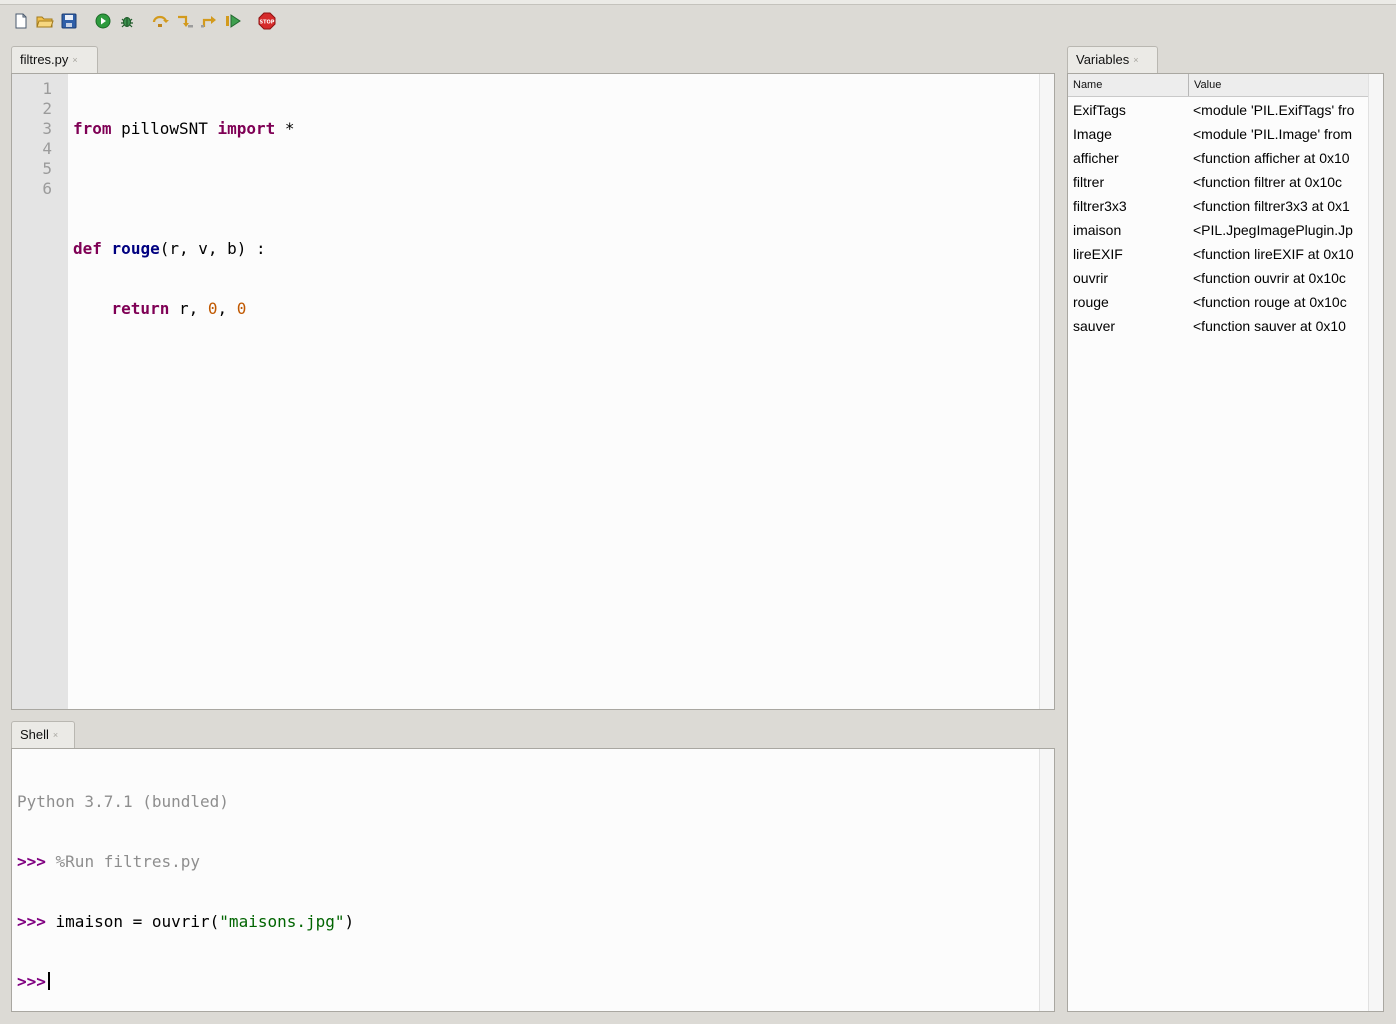 This screenshot has width=1396, height=1024. Describe the element at coordinates (525, 862) in the screenshot. I see `shell-line-run: >>> %Run filtres.py` at that location.